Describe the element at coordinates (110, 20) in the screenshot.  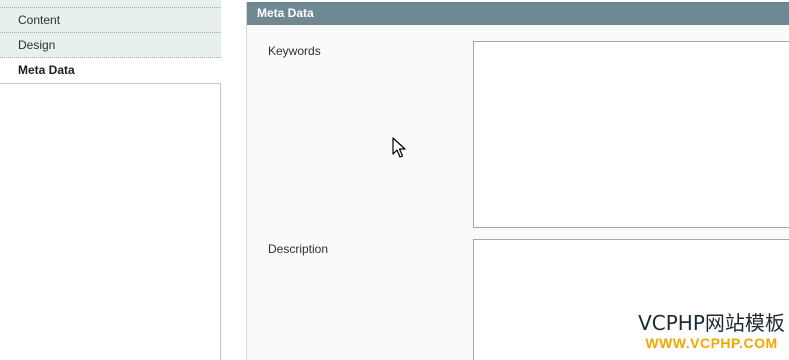
I see `sidebar-tab-content: Content` at that location.